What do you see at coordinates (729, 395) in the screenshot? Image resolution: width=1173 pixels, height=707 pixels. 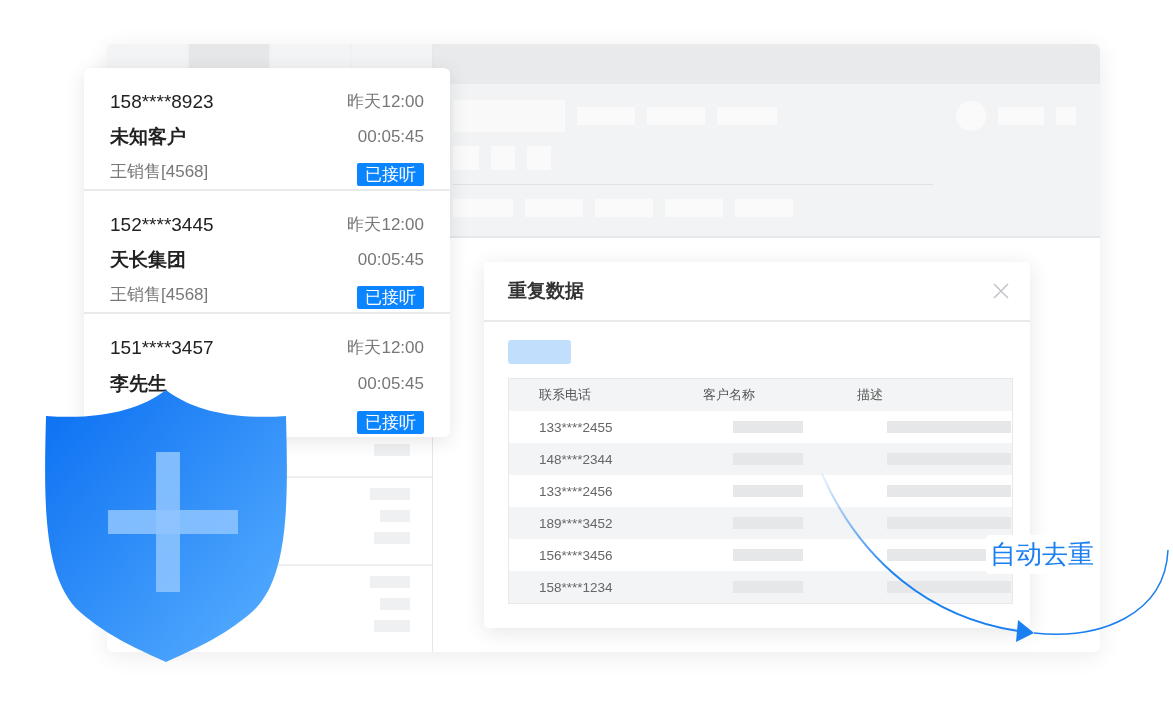 I see `column-header: 客户名称` at bounding box center [729, 395].